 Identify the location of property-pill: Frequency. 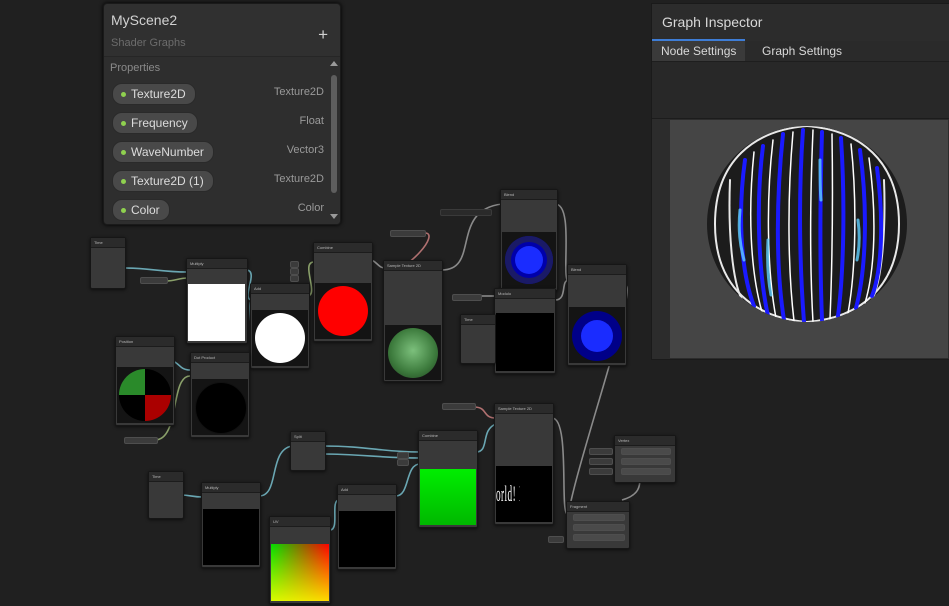
(155, 123).